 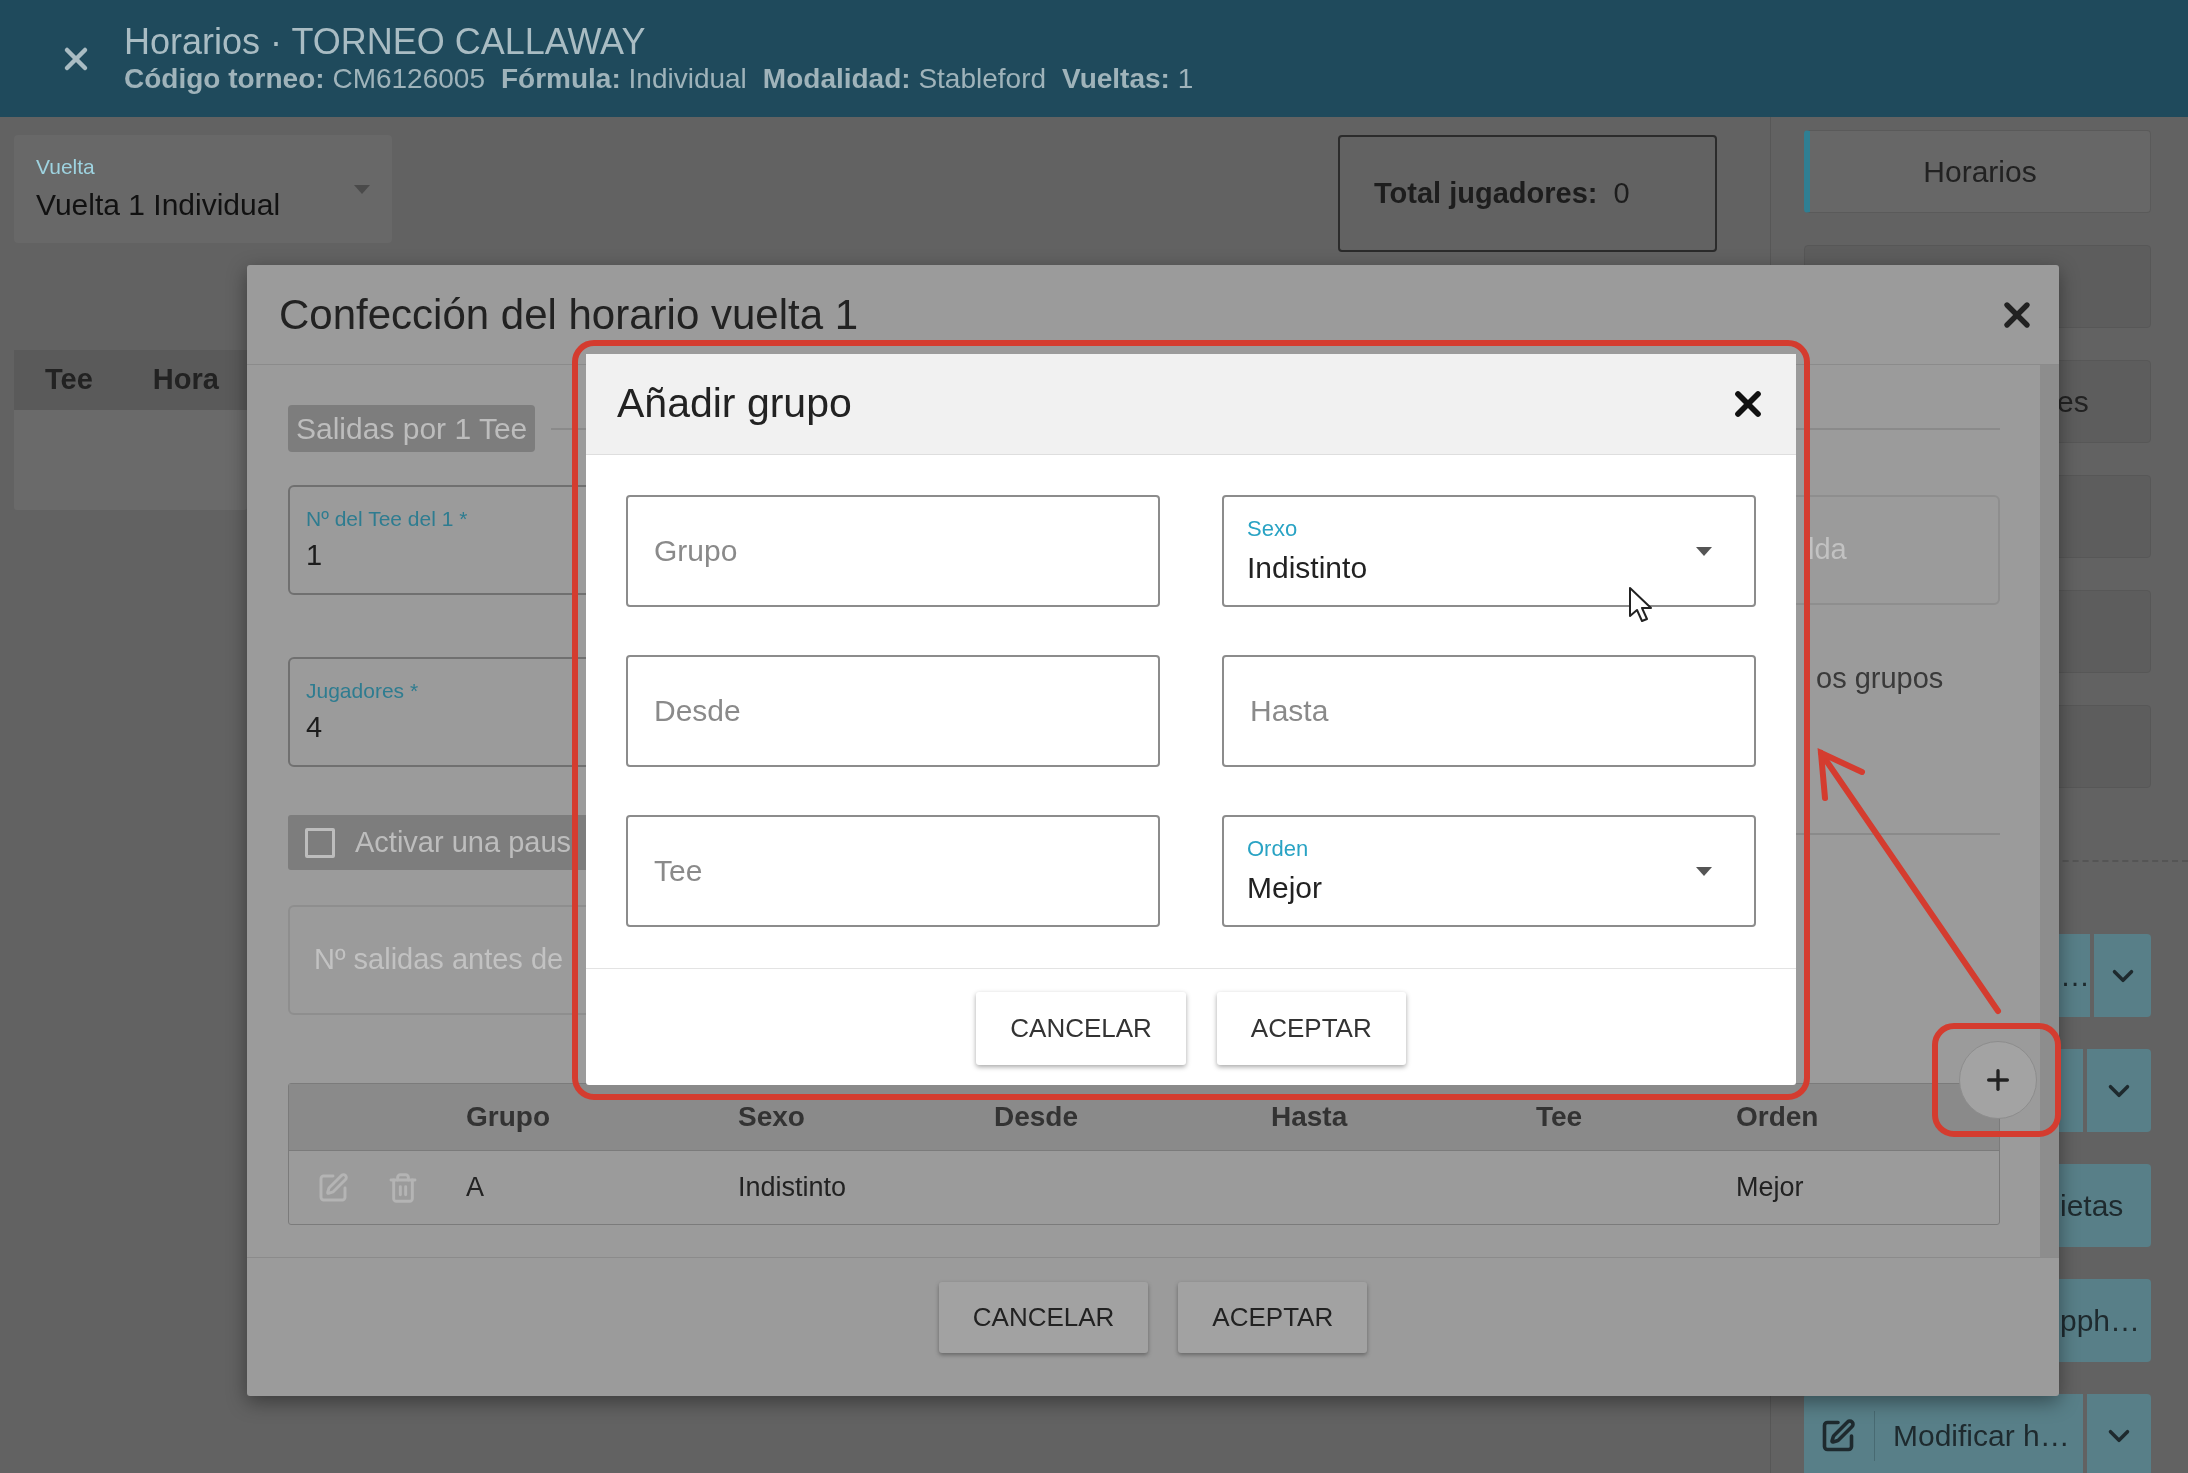 What do you see at coordinates (893, 551) in the screenshot?
I see `input-field: Grupo` at bounding box center [893, 551].